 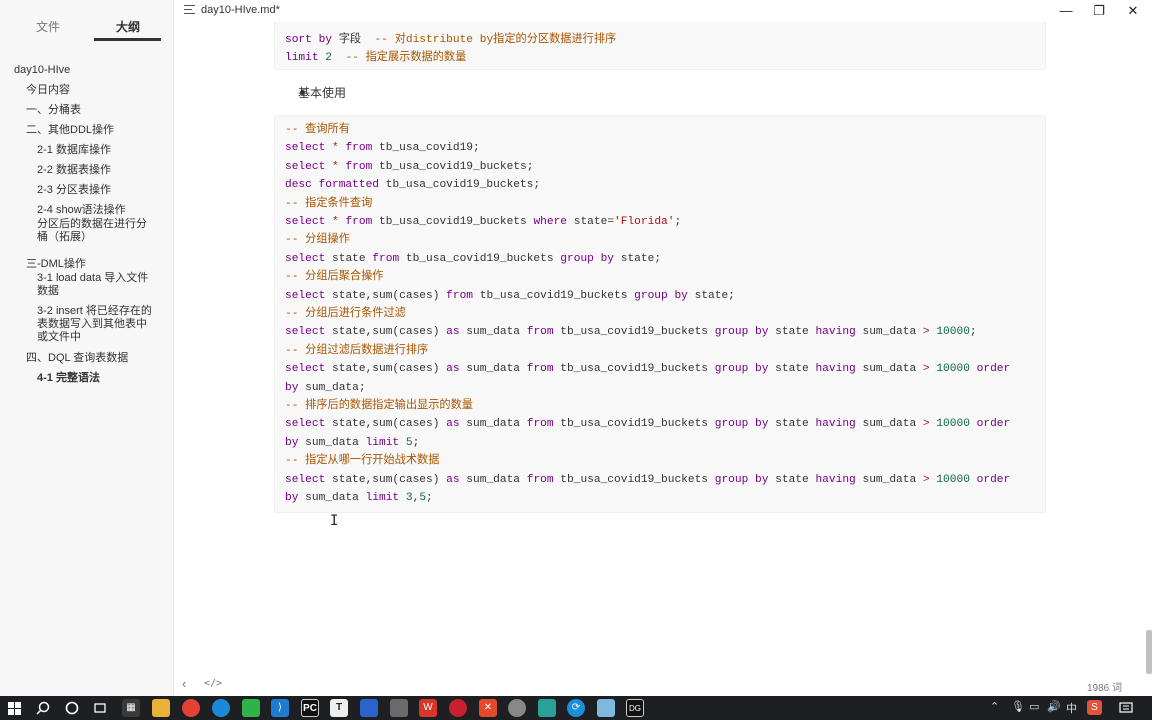 I want to click on code-line: -- 分组后进行条件过滤, so click(x=345, y=314).